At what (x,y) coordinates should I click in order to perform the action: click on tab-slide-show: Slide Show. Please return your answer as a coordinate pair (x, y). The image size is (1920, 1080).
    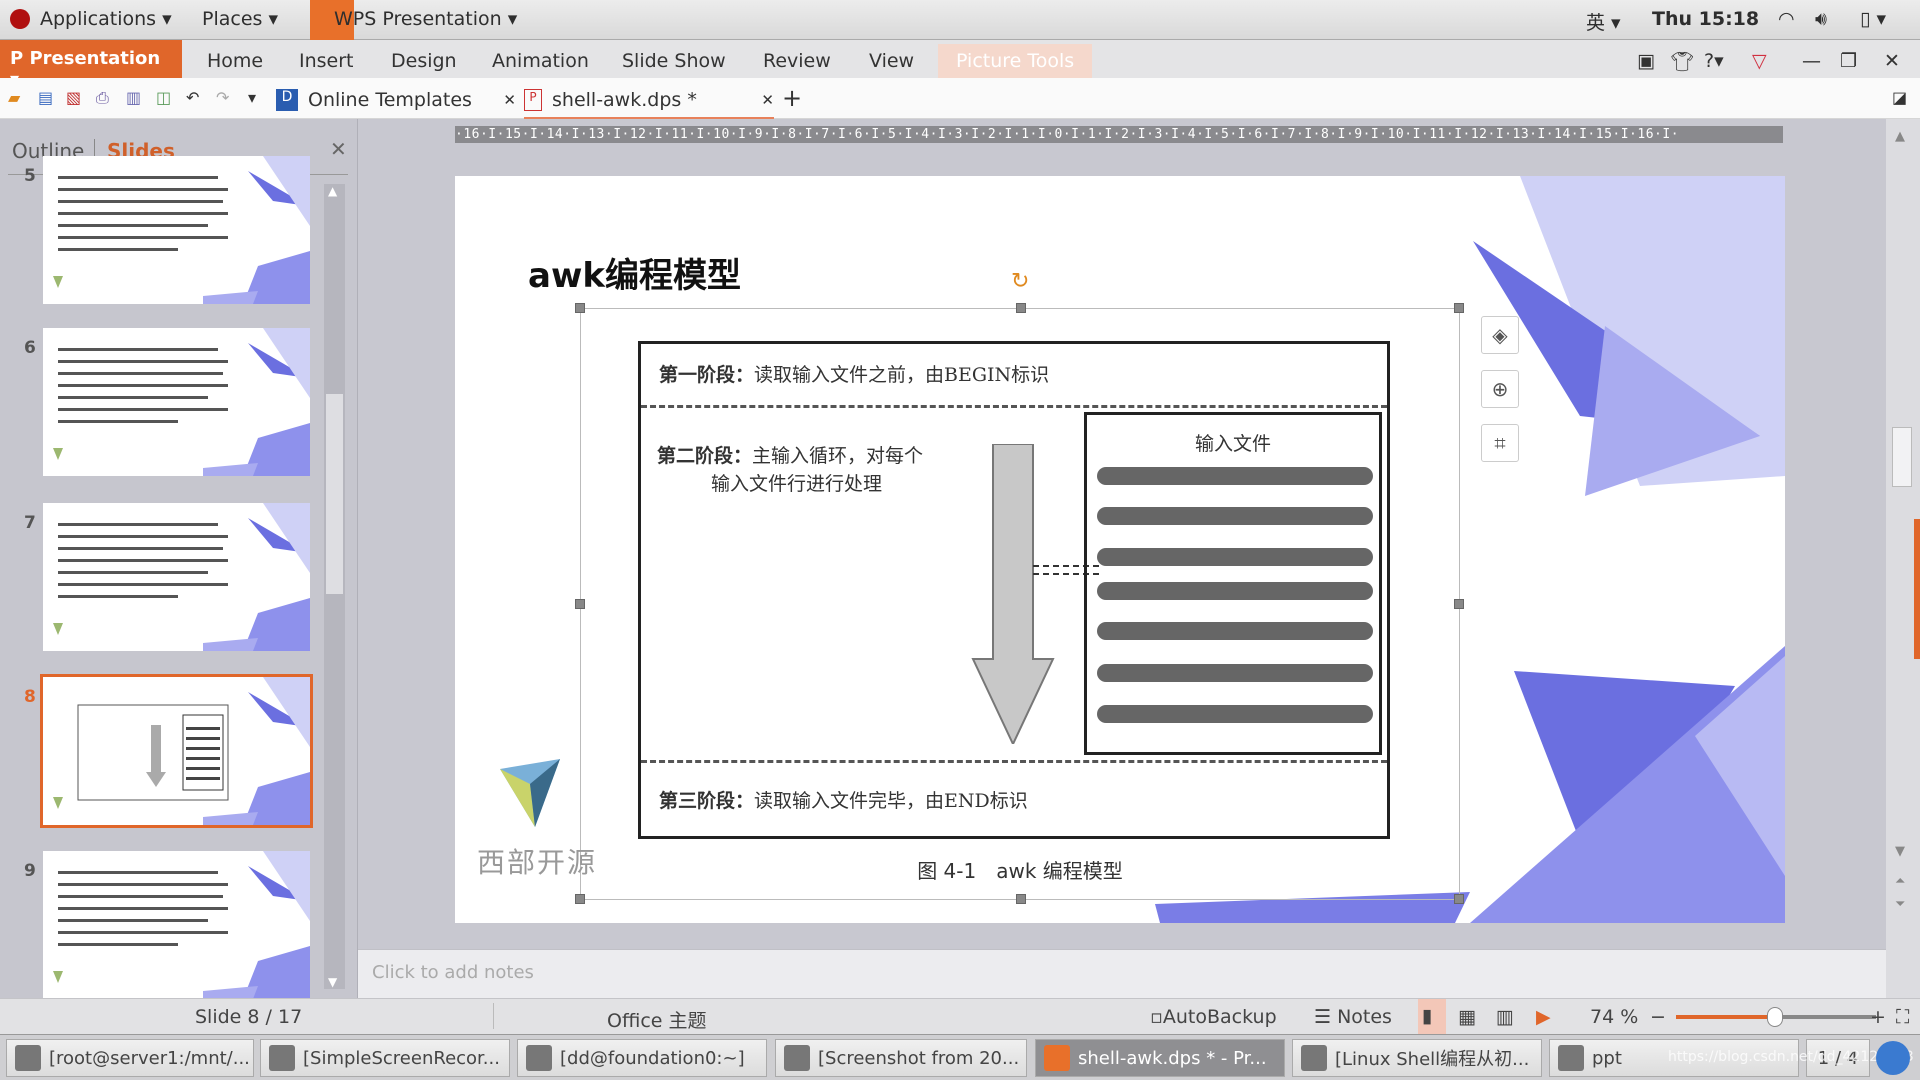
    Looking at the image, I should click on (674, 61).